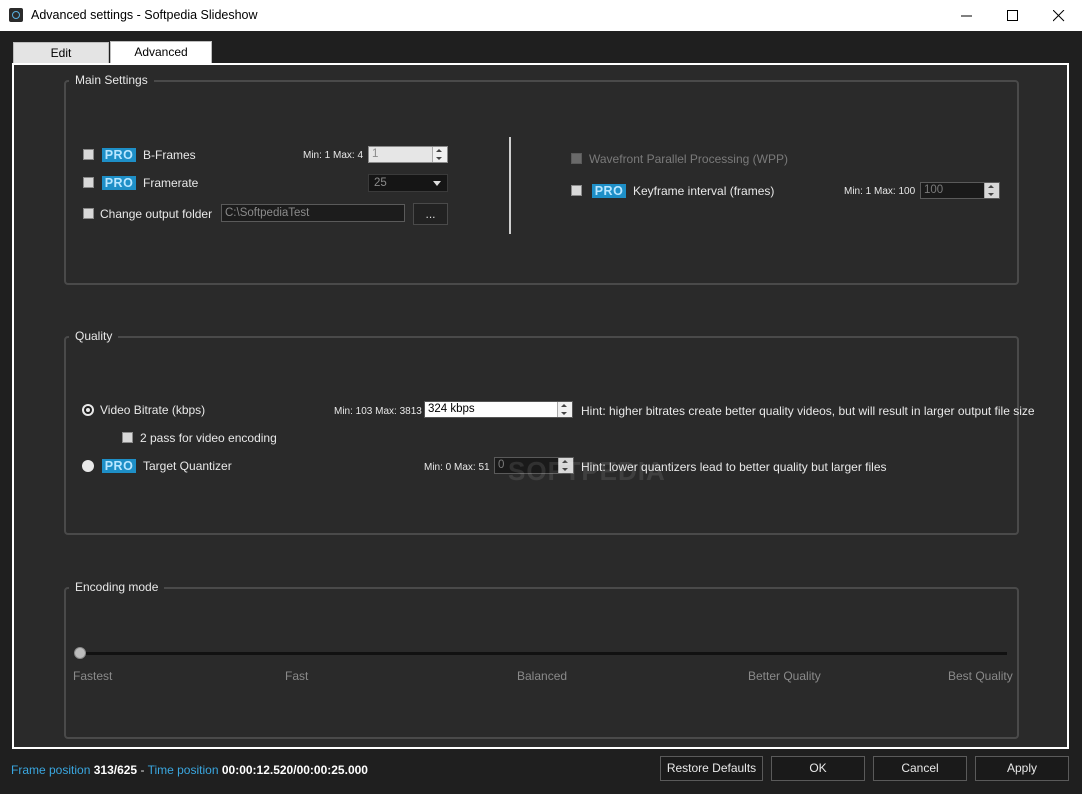 This screenshot has width=1082, height=794. What do you see at coordinates (208, 438) in the screenshot?
I see `two-pass-label: 2 pass for video encoding` at bounding box center [208, 438].